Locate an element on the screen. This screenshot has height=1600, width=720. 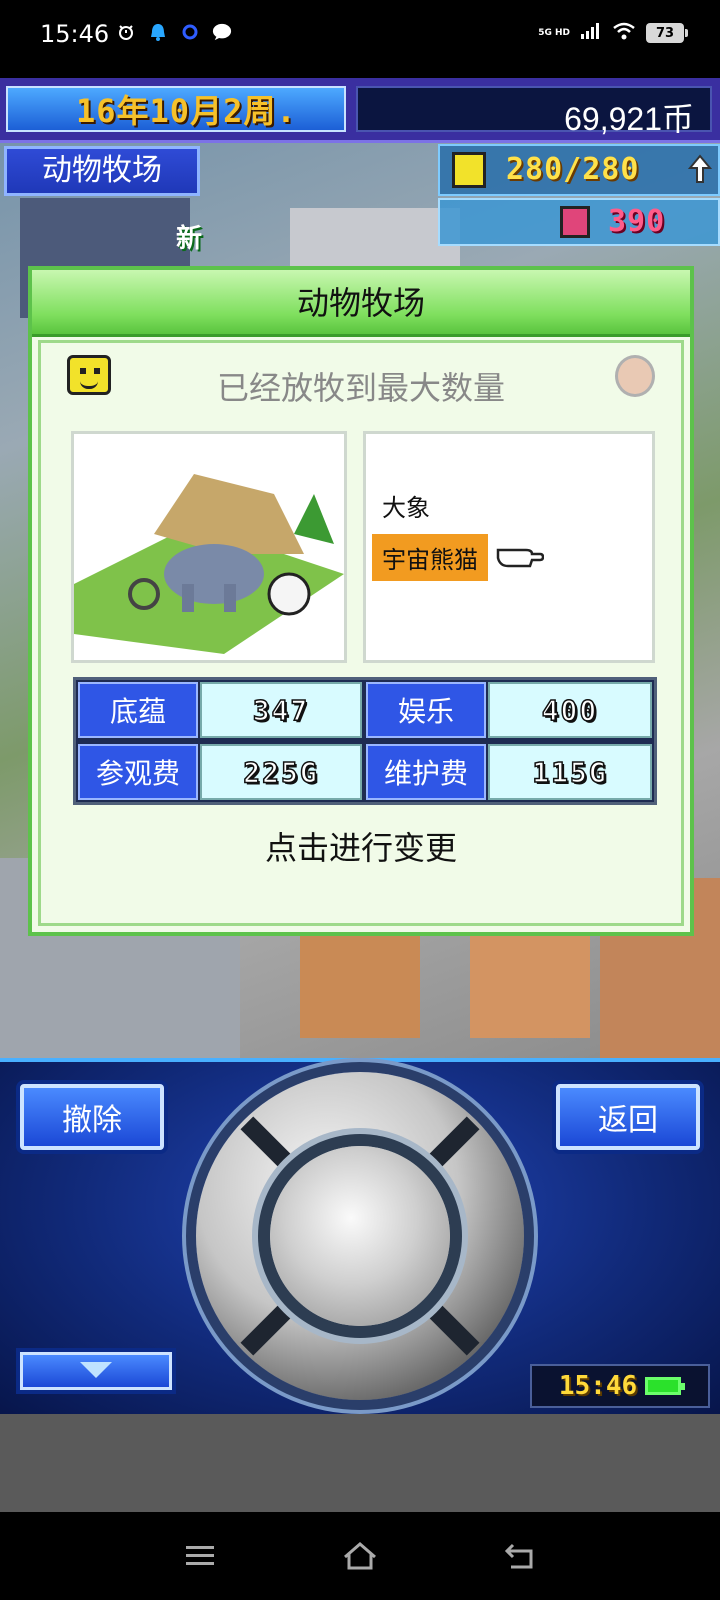
date-text: 16年10月2周. is located at coordinates (186, 111).